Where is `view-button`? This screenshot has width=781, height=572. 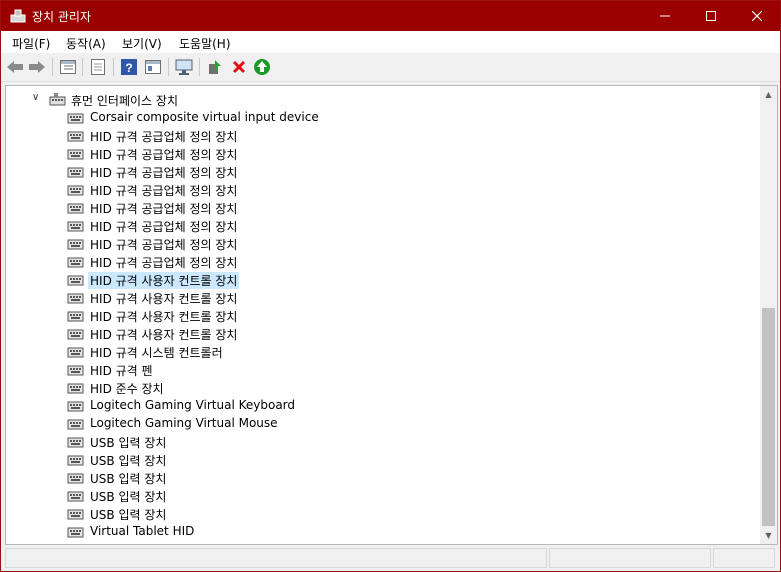
view-button is located at coordinates (153, 67).